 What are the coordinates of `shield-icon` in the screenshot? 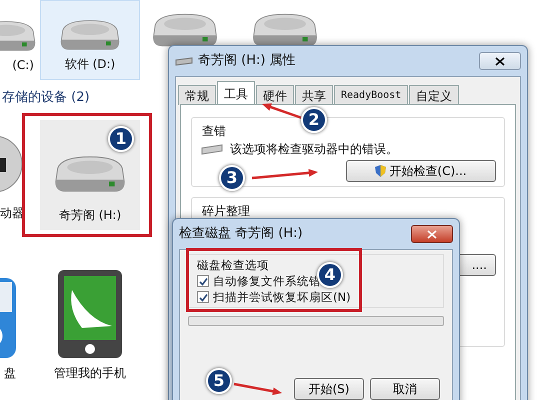 It's located at (380, 171).